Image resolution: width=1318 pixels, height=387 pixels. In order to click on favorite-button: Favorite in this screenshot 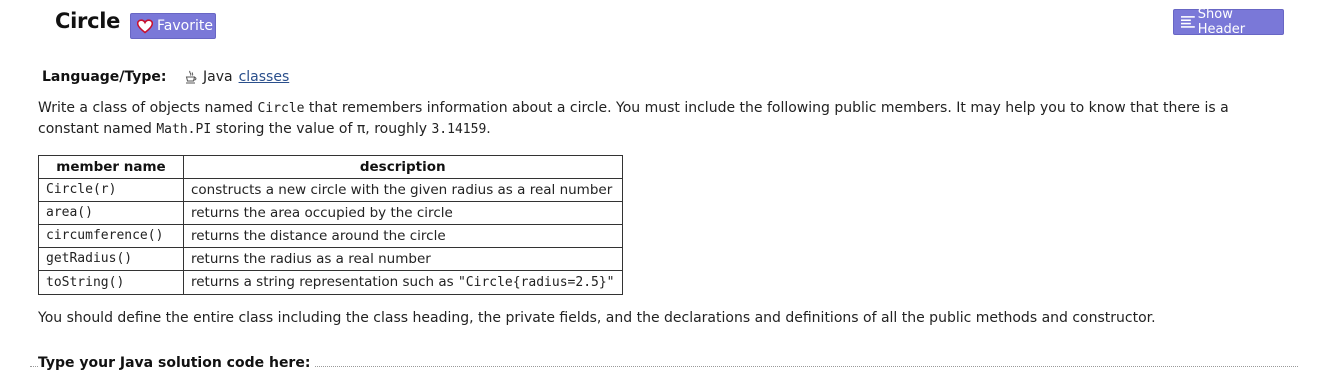, I will do `click(173, 26)`.